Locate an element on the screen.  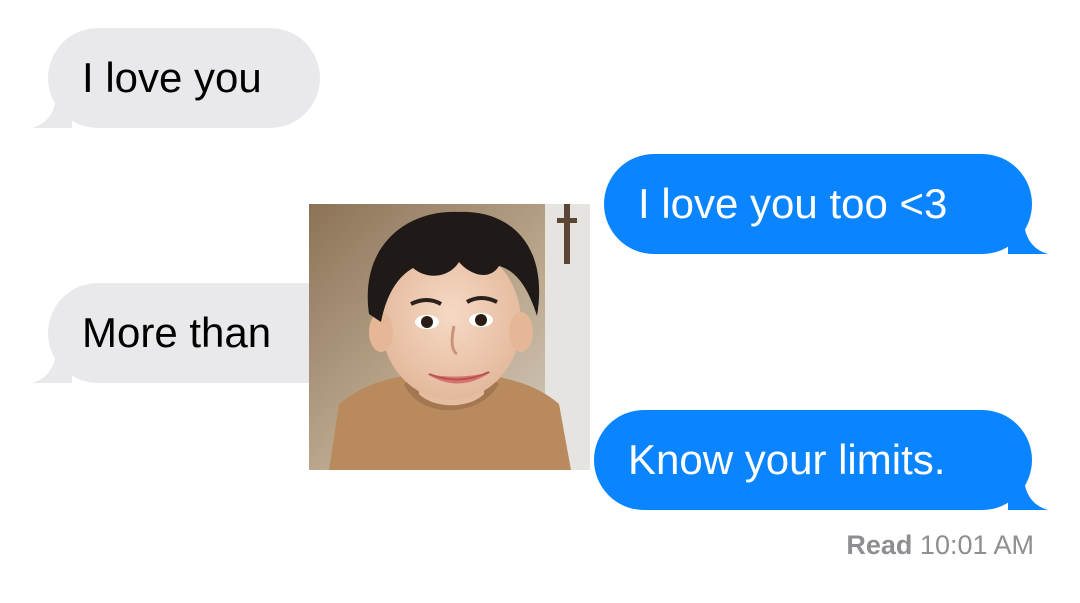
read-receipt: Read 10:01 AM is located at coordinates (940, 545).